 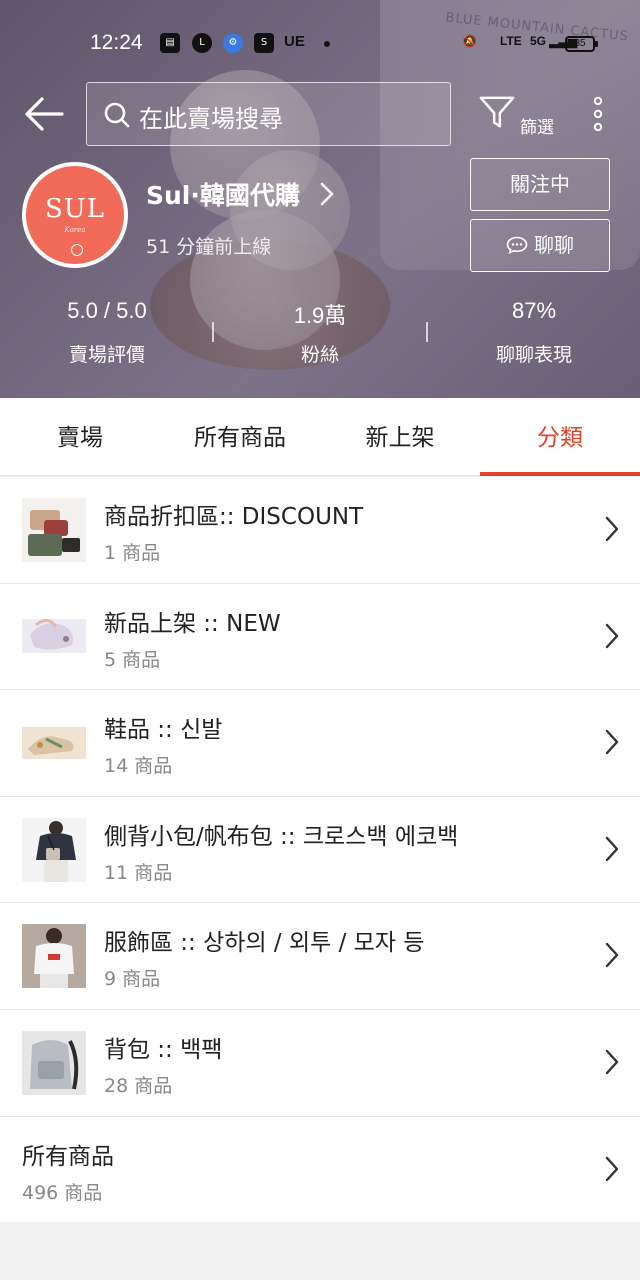 I want to click on more-options-icon, so click(x=598, y=116).